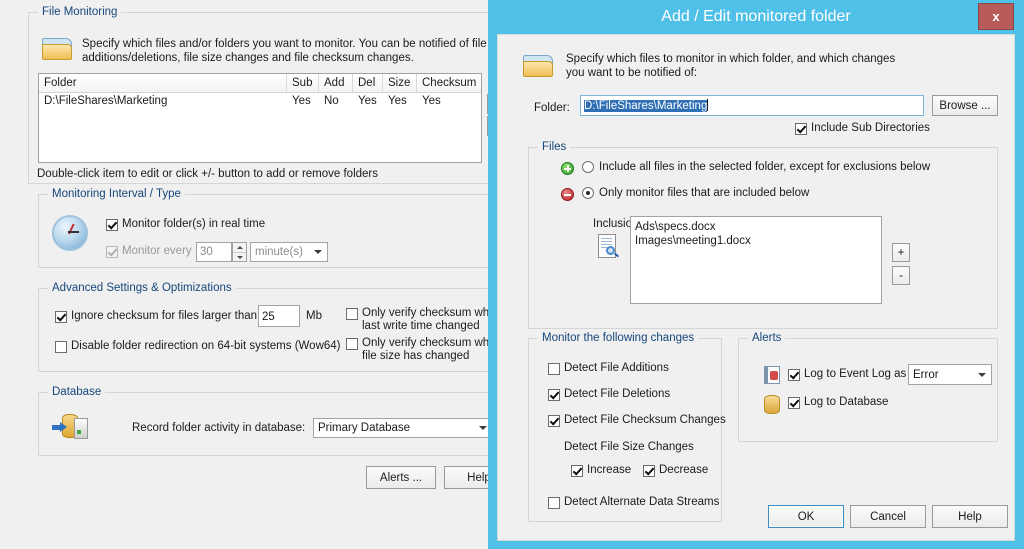 Image resolution: width=1024 pixels, height=549 pixels. What do you see at coordinates (303, 83) in the screenshot?
I see `column-header-sub: Sub` at bounding box center [303, 83].